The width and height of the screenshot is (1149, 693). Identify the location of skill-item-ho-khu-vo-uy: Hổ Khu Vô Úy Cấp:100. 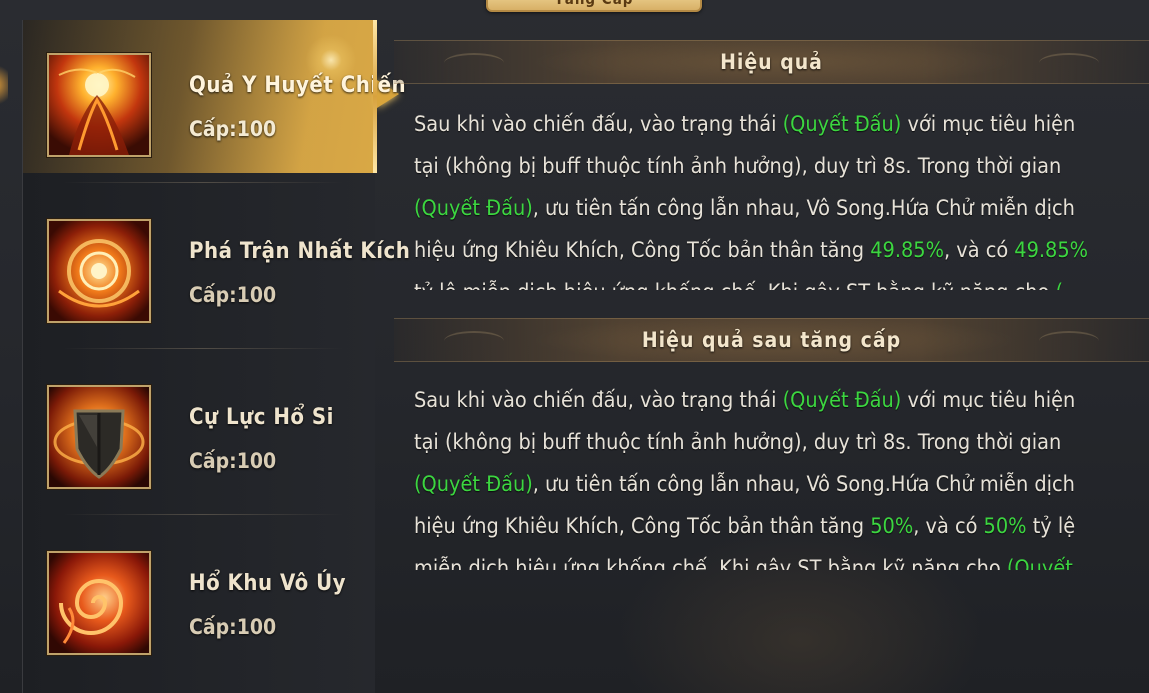
(199, 594).